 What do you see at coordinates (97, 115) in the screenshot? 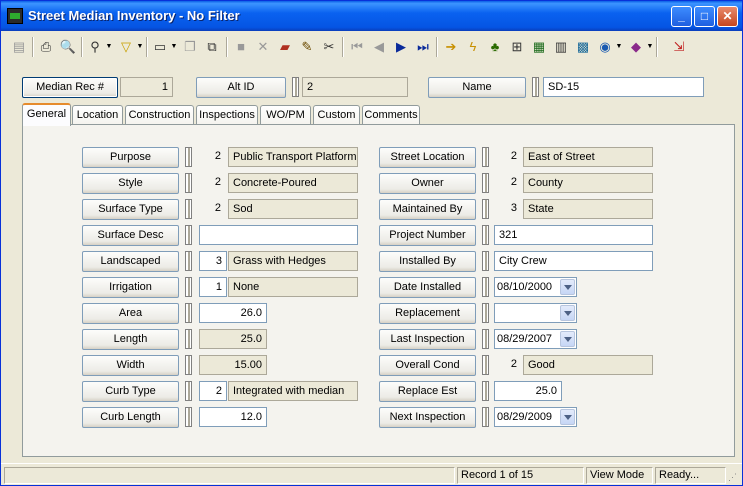
I see `tab-location: Location` at bounding box center [97, 115].